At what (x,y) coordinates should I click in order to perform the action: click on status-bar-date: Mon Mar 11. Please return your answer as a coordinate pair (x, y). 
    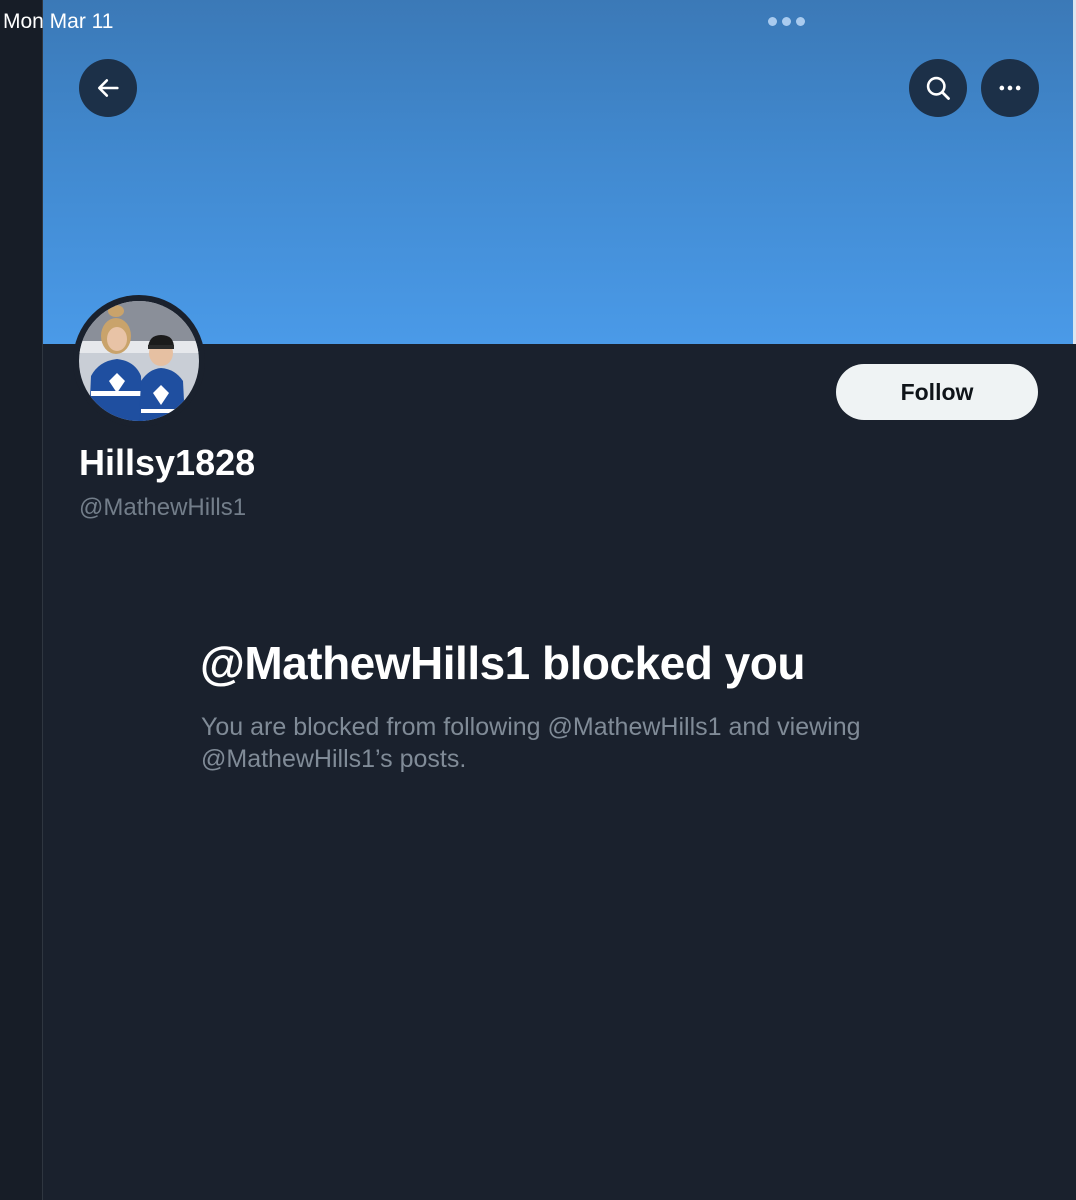
    Looking at the image, I should click on (58, 21).